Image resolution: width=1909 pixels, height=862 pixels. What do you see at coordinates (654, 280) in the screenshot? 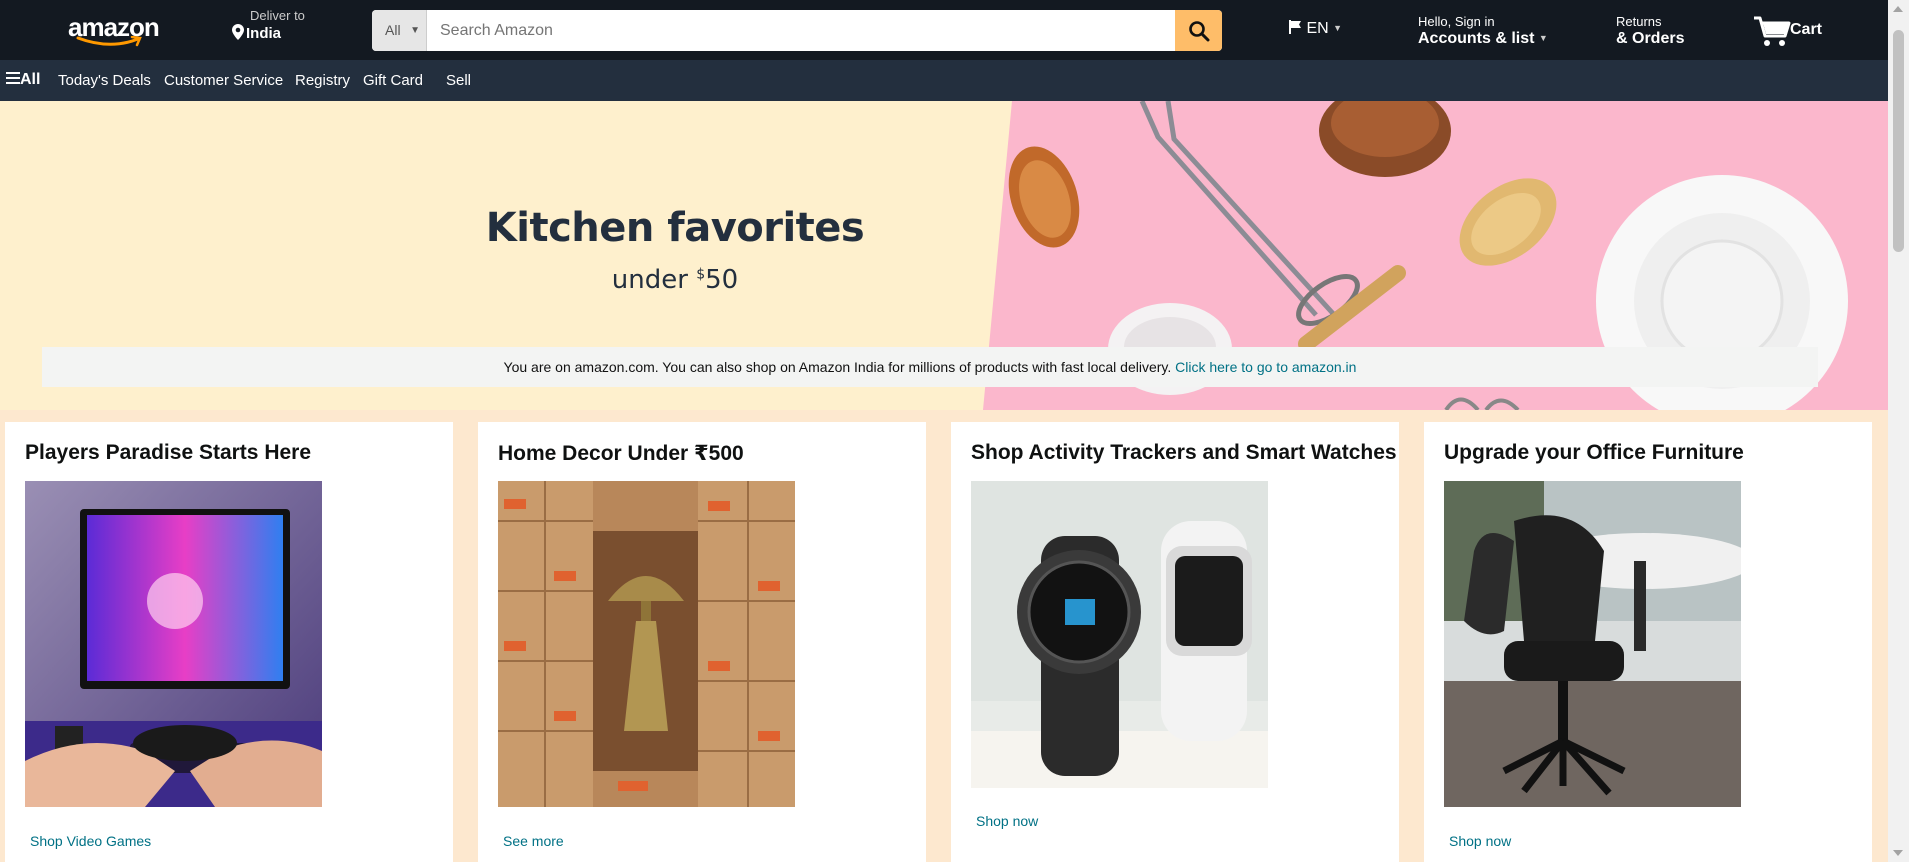
I see `hero-subtitle-prefix: under` at bounding box center [654, 280].